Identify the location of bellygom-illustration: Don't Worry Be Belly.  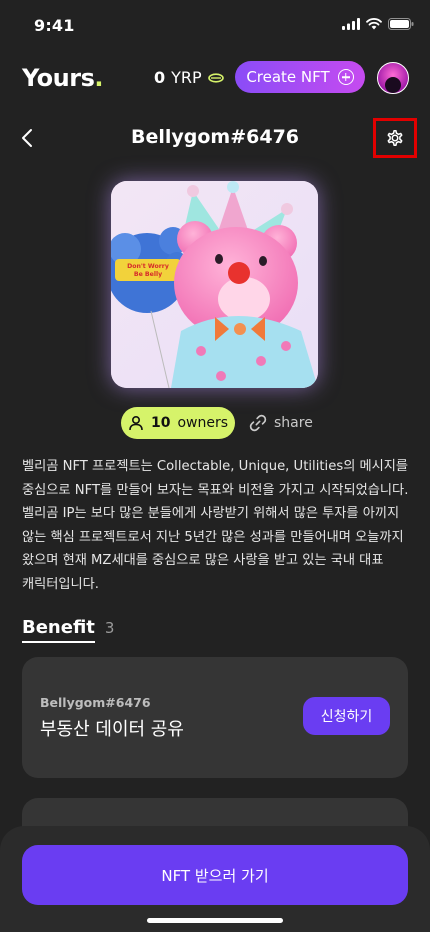
(214, 284).